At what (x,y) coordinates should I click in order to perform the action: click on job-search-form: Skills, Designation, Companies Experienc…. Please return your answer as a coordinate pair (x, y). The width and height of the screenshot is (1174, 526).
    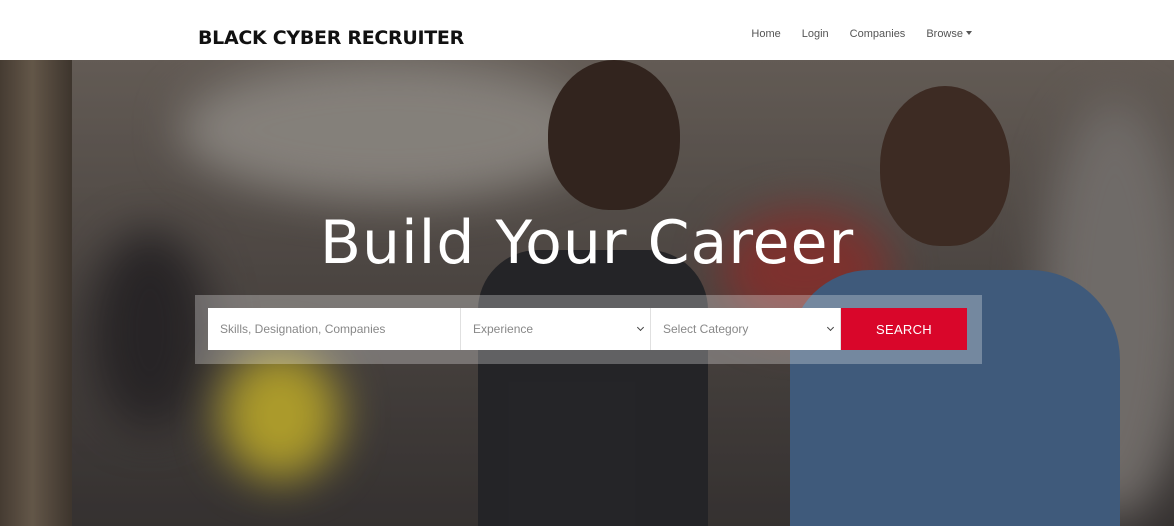
    Looking at the image, I should click on (587, 329).